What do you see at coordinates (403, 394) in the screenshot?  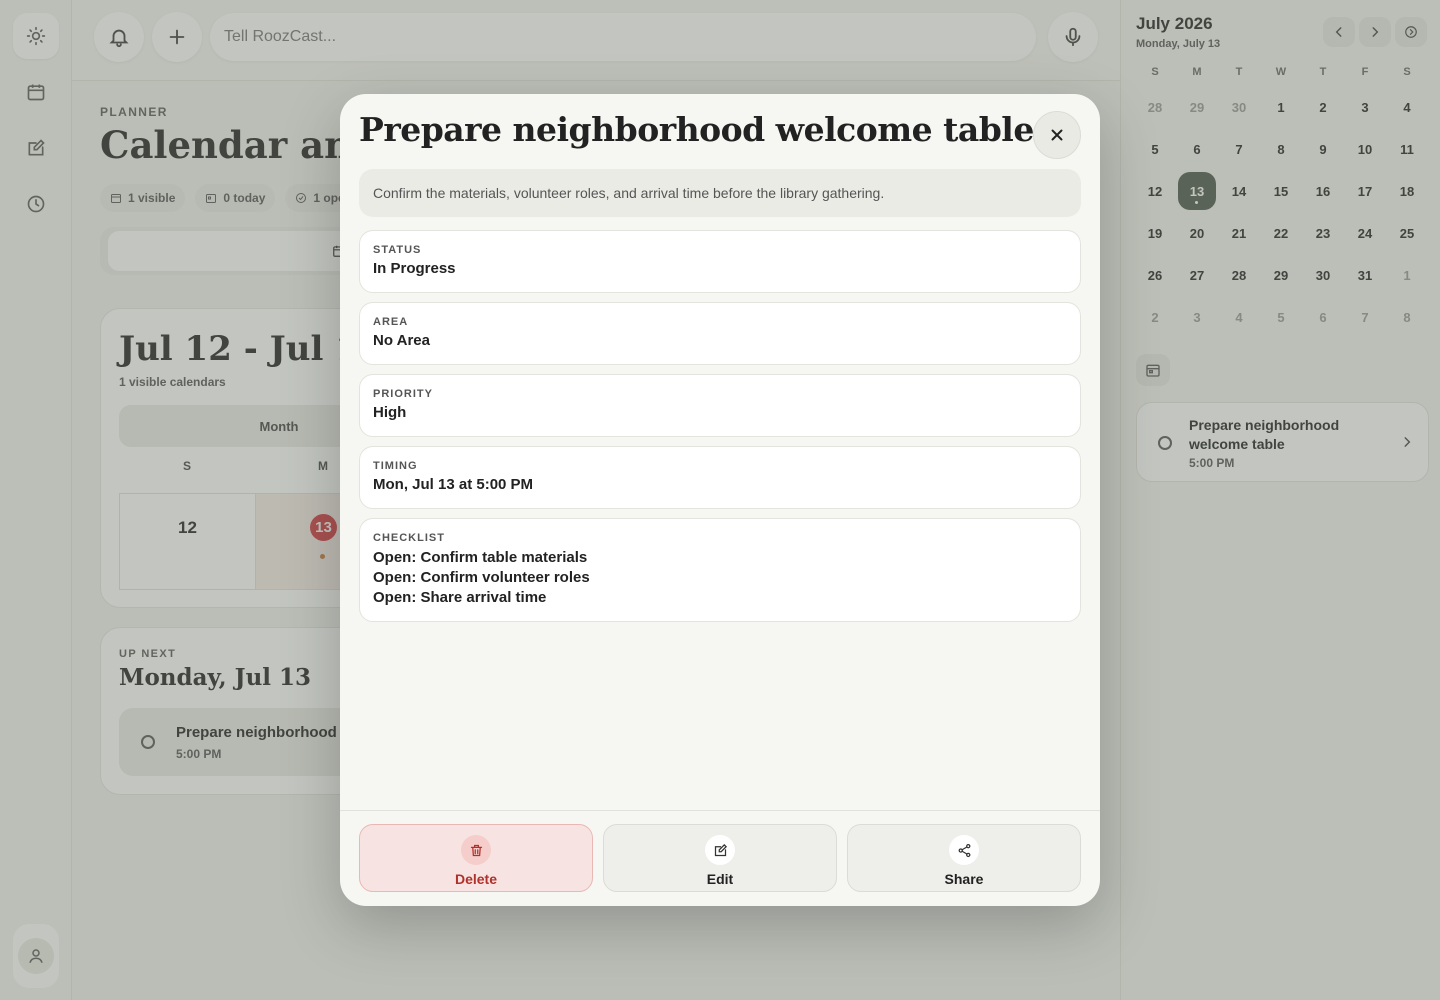 I see `field-label: PRIORITY` at bounding box center [403, 394].